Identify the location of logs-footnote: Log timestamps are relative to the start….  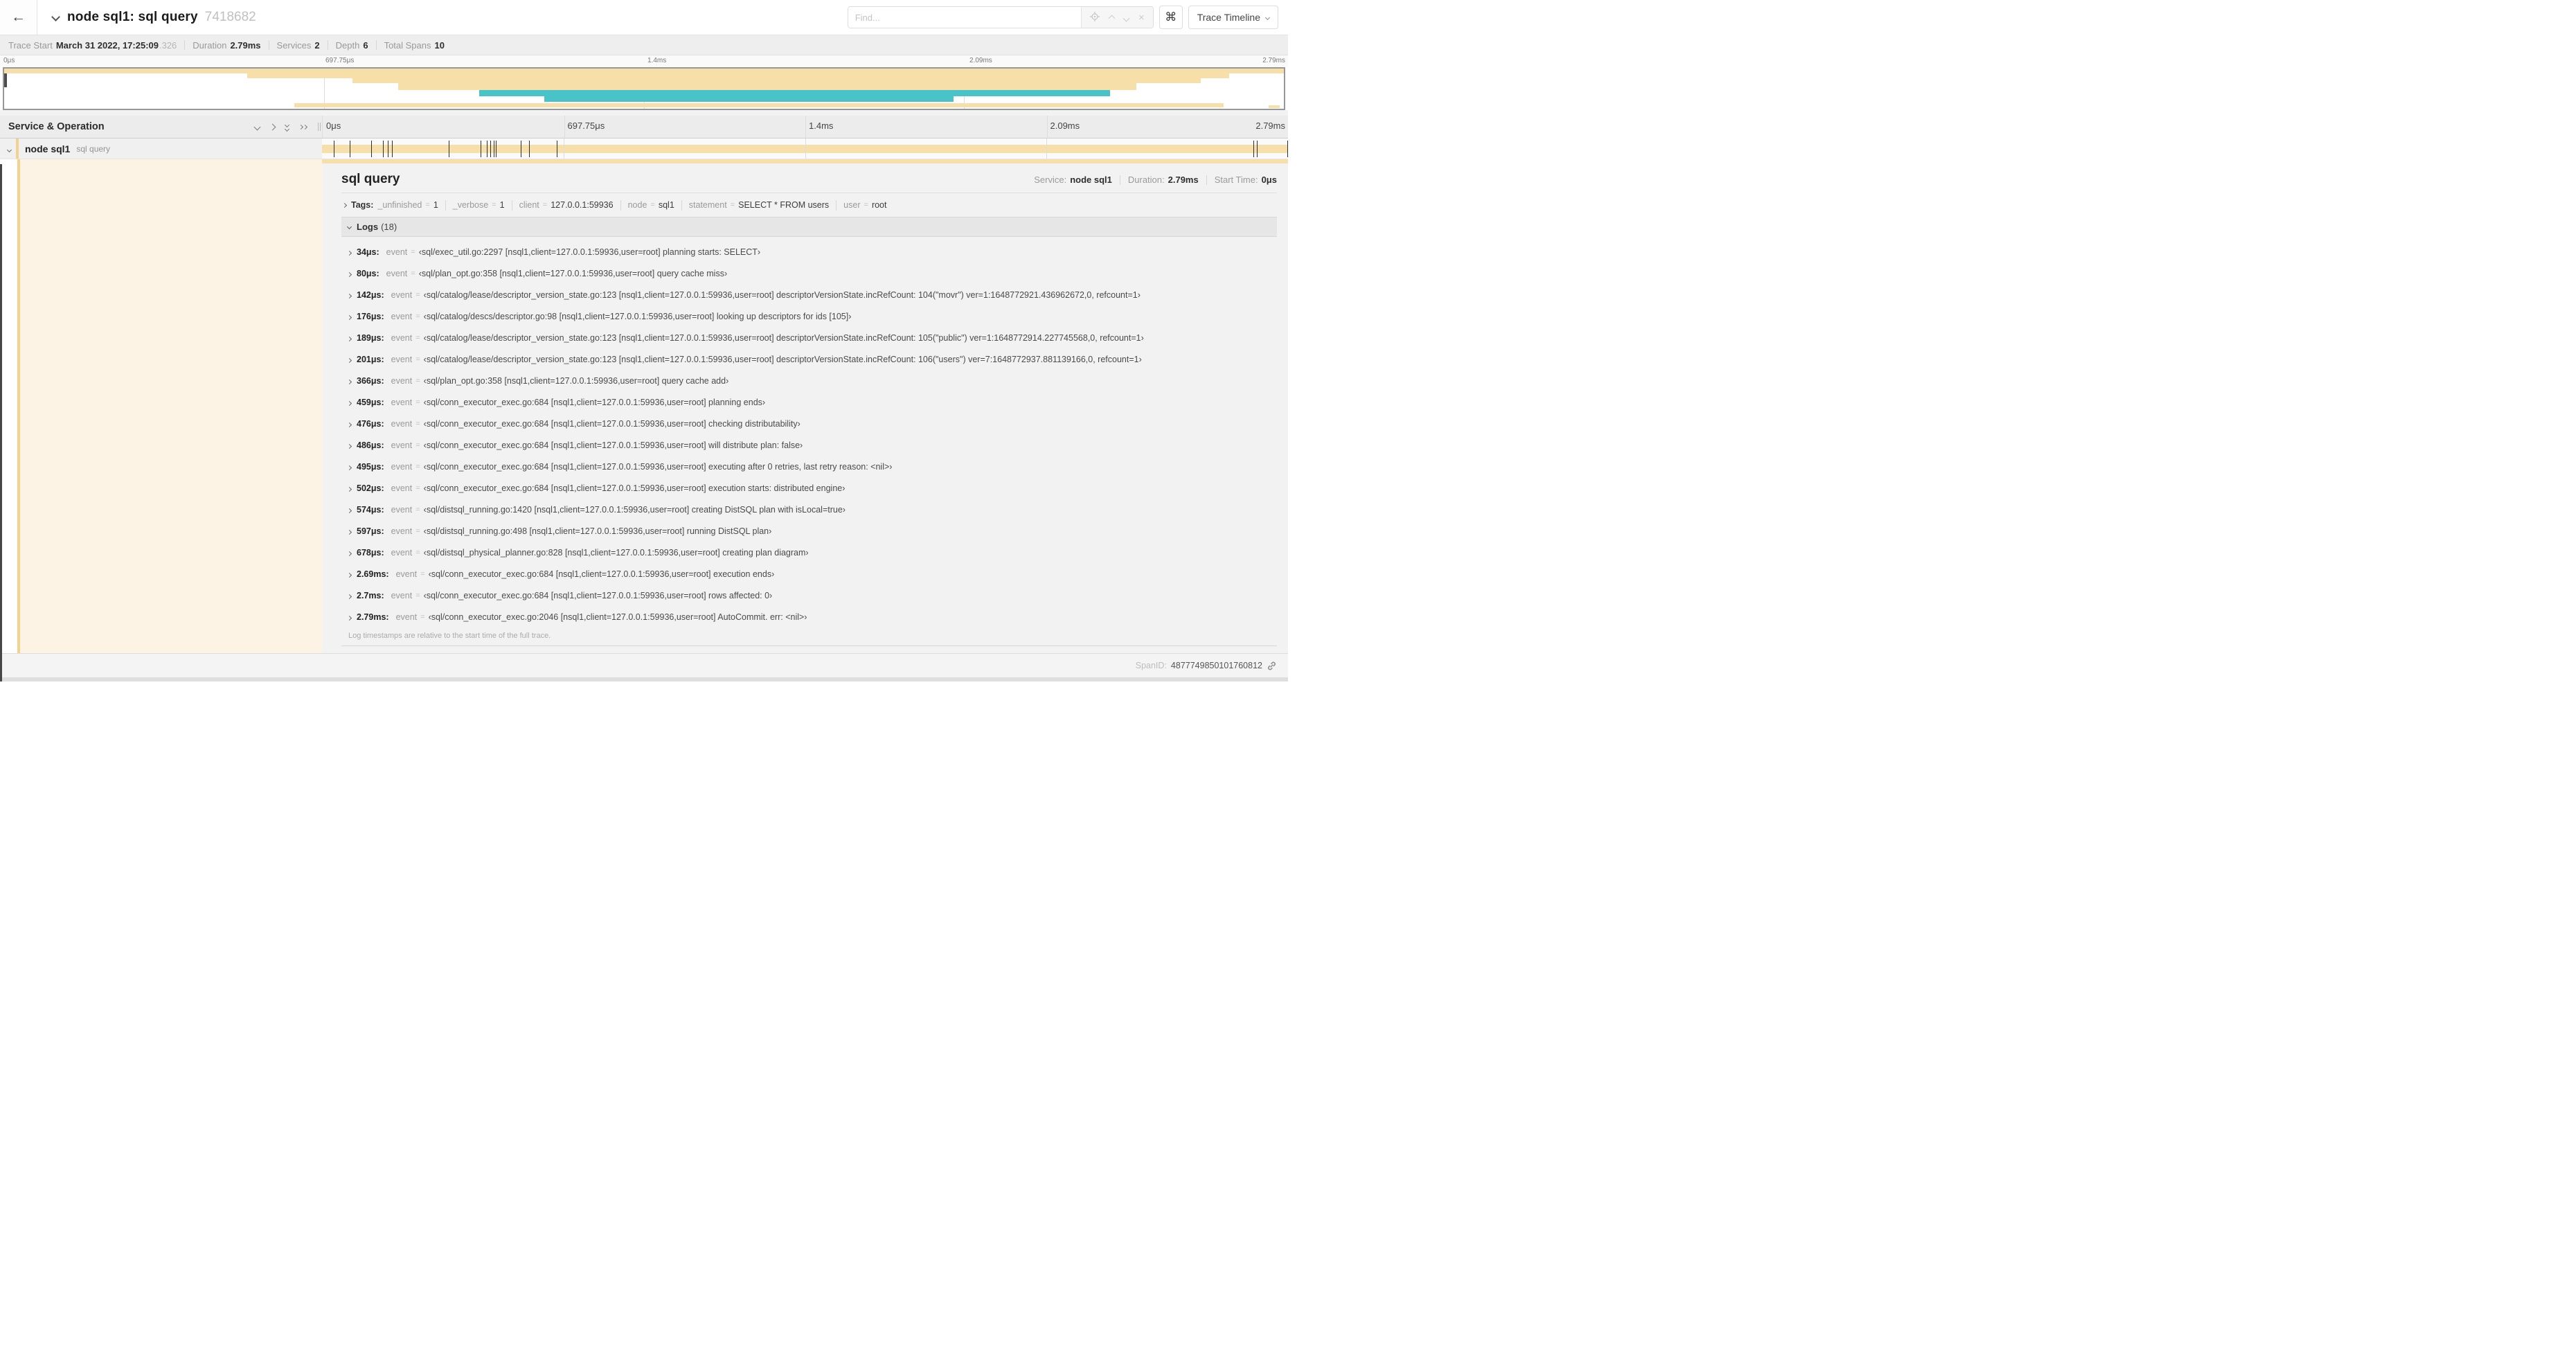
(809, 637).